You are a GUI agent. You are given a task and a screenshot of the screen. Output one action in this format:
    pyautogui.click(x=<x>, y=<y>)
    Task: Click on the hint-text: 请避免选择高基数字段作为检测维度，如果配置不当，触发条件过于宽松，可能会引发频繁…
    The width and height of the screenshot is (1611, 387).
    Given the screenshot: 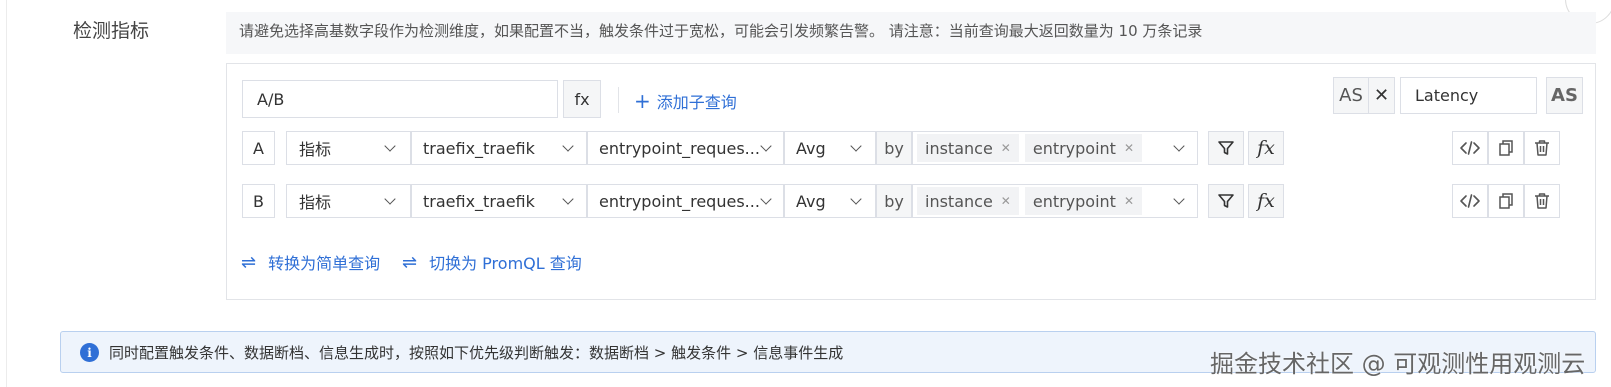 What is the action you would take?
    pyautogui.click(x=721, y=31)
    